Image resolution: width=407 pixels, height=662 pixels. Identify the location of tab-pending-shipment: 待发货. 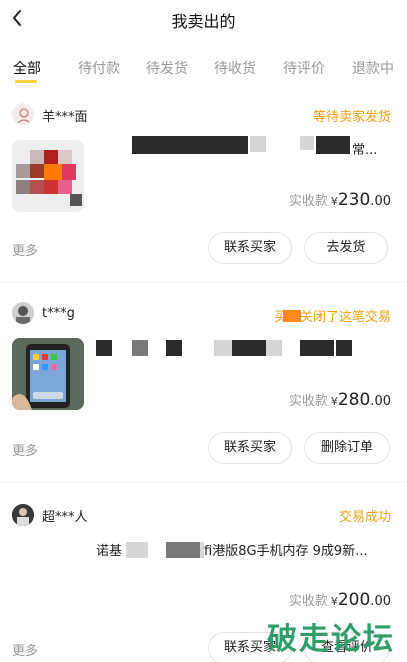
(167, 68).